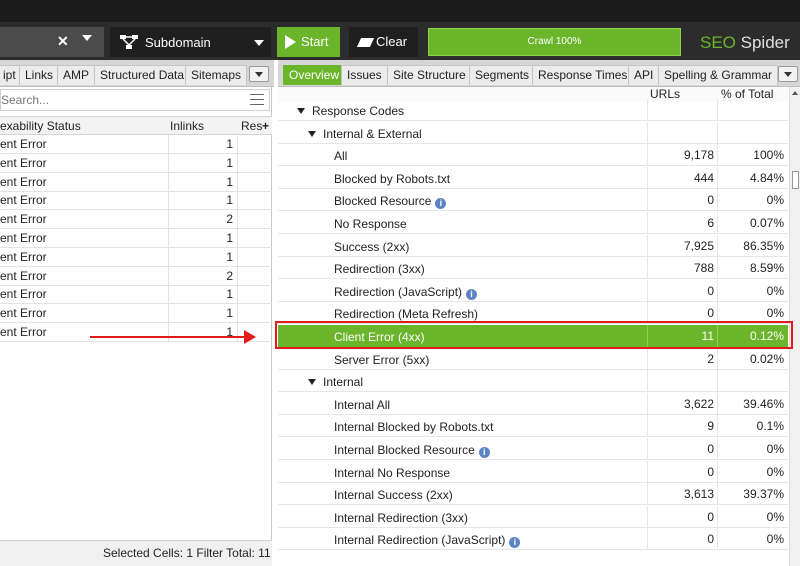 This screenshot has width=800, height=566. Describe the element at coordinates (752, 426) in the screenshot. I see `percent-cell: 0.1%` at that location.